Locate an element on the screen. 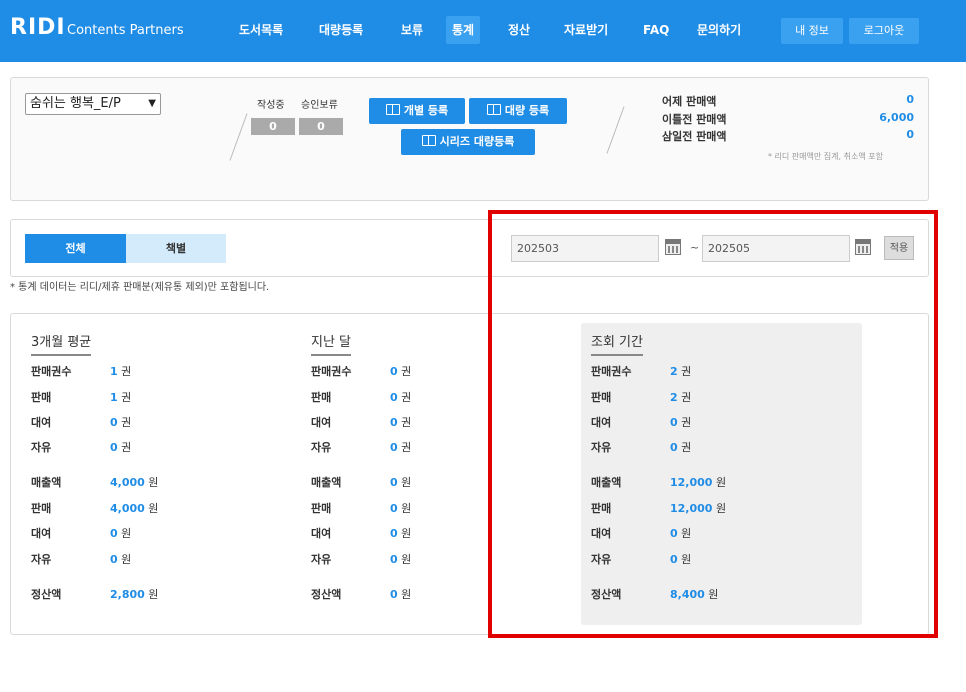 The width and height of the screenshot is (966, 692). sales-3days-label: 삼일전 판매액 is located at coordinates (694, 136).